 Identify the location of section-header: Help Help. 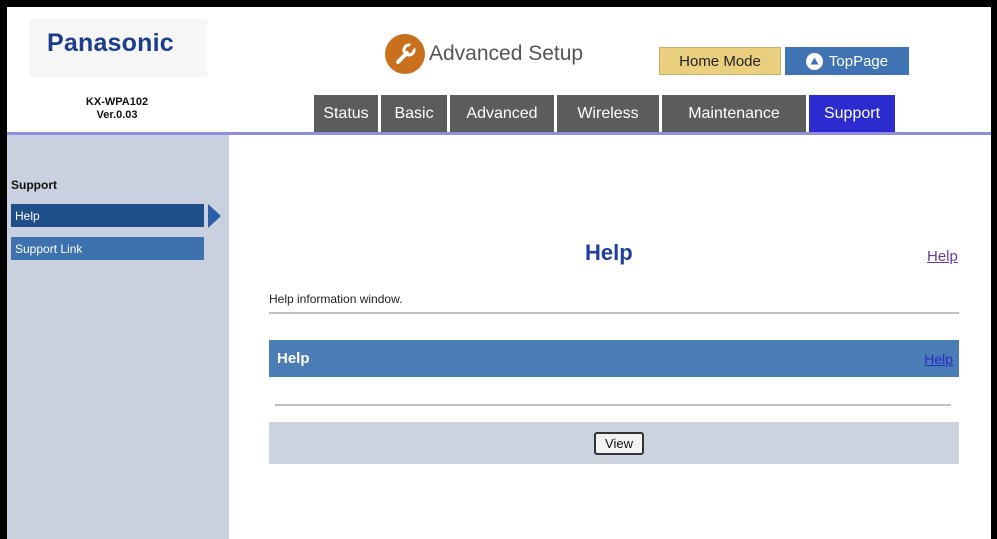
(614, 358).